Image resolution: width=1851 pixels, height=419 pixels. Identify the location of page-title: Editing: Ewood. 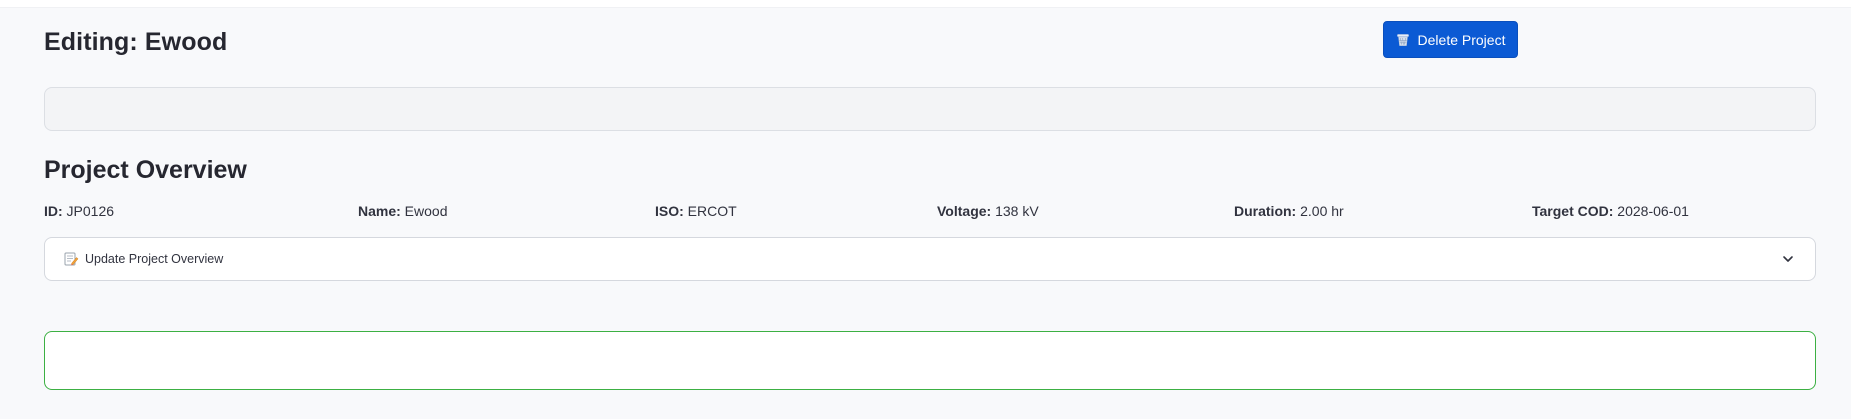
(136, 42).